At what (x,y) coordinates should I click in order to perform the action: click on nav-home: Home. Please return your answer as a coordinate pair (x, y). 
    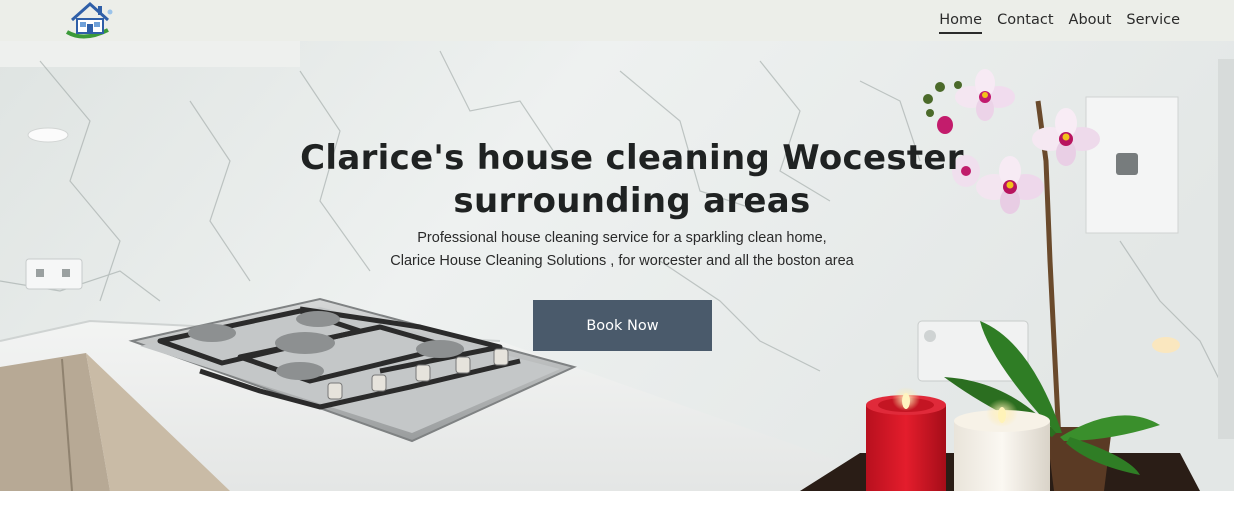
    Looking at the image, I should click on (960, 22).